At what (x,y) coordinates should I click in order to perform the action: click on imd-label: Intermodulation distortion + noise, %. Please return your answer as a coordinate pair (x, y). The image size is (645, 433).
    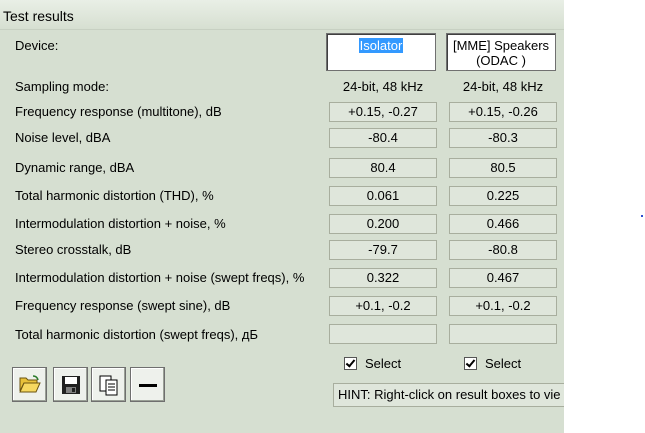
    Looking at the image, I should click on (120, 223).